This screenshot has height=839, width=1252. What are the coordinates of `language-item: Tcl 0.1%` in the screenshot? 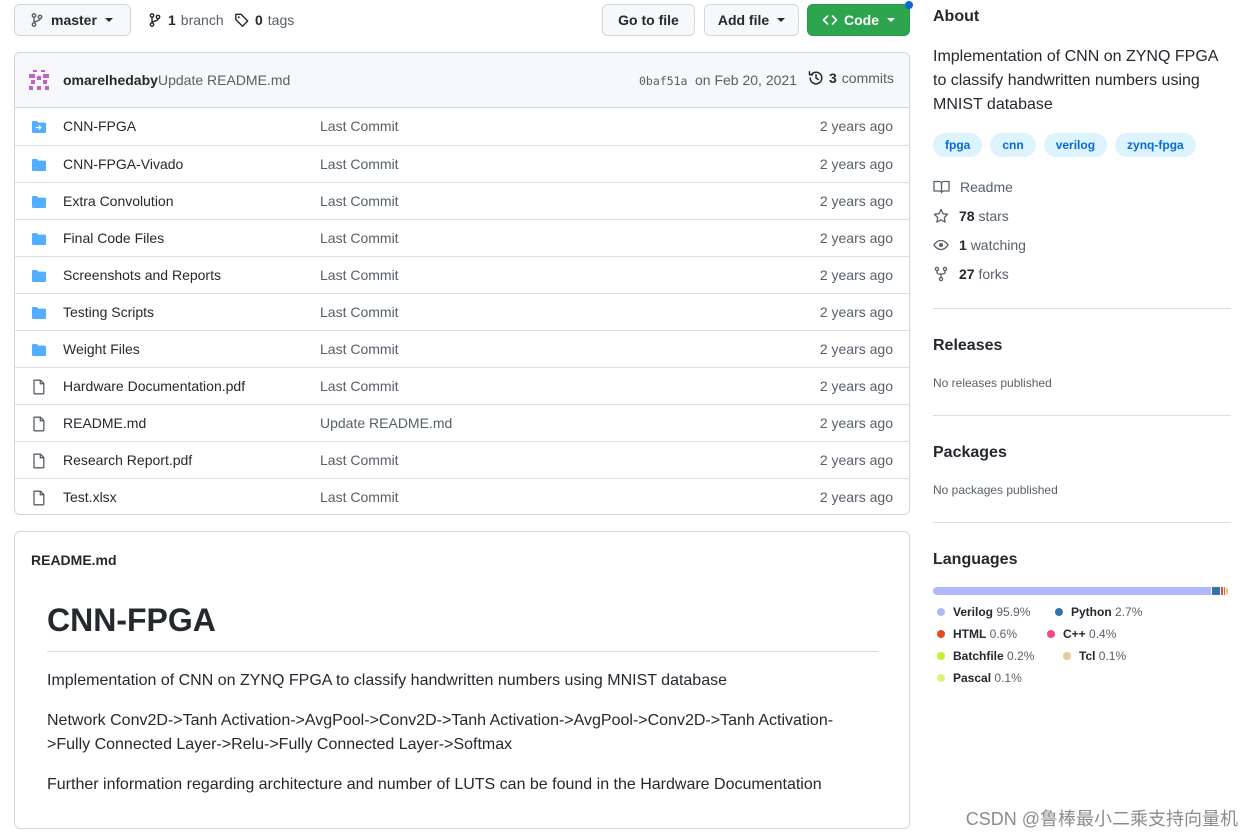 It's located at (1094, 656).